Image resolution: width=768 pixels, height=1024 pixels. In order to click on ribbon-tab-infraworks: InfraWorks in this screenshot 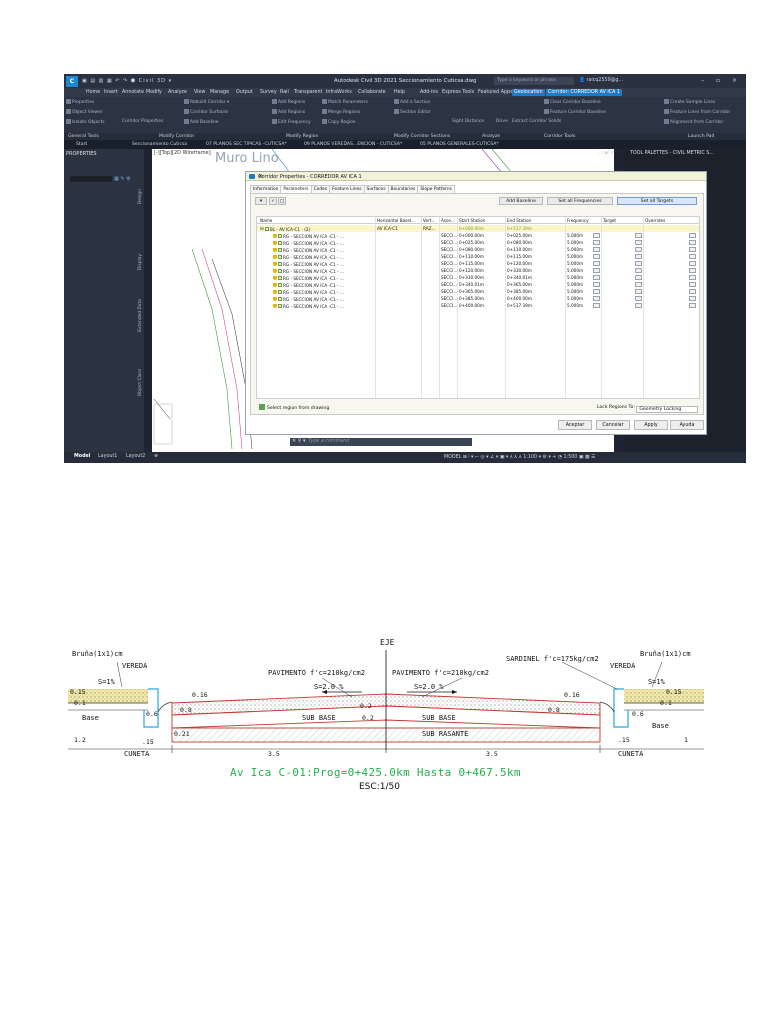, I will do `click(339, 92)`.